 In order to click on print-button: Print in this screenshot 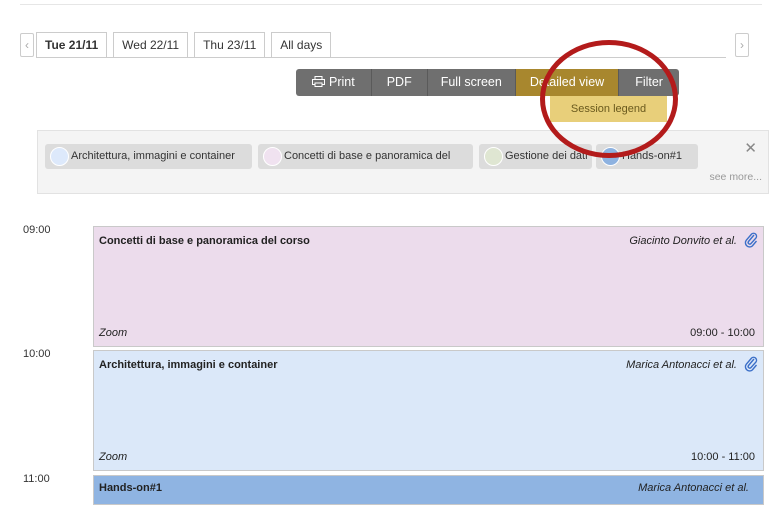, I will do `click(334, 82)`.